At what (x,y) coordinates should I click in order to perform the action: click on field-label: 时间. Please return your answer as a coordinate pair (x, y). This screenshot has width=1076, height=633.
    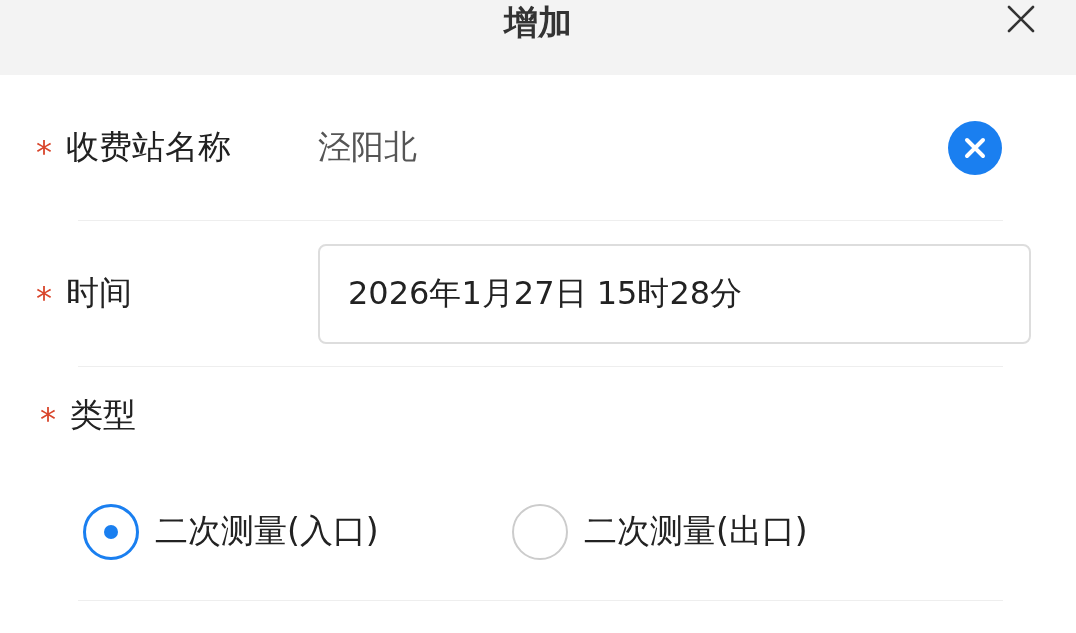
    Looking at the image, I should click on (99, 293).